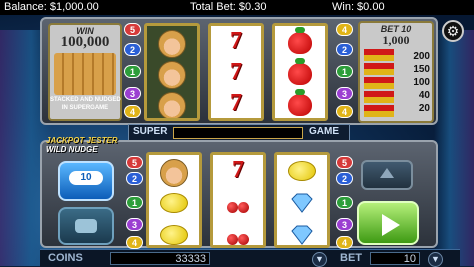 The width and height of the screenshot is (474, 267). I want to click on bet-button-value: 10, so click(86, 178).